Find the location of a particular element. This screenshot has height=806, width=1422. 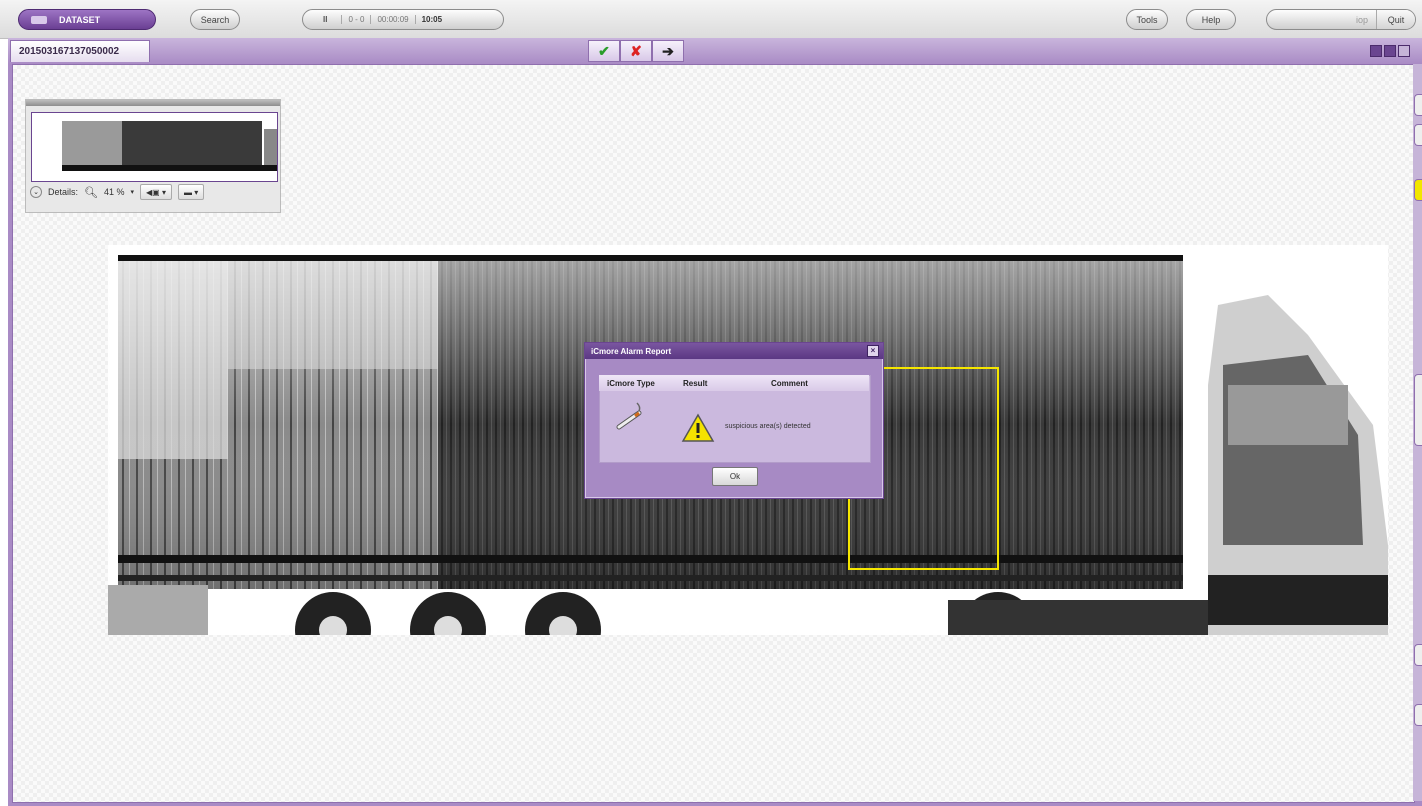

ok-button: Ok is located at coordinates (735, 476).